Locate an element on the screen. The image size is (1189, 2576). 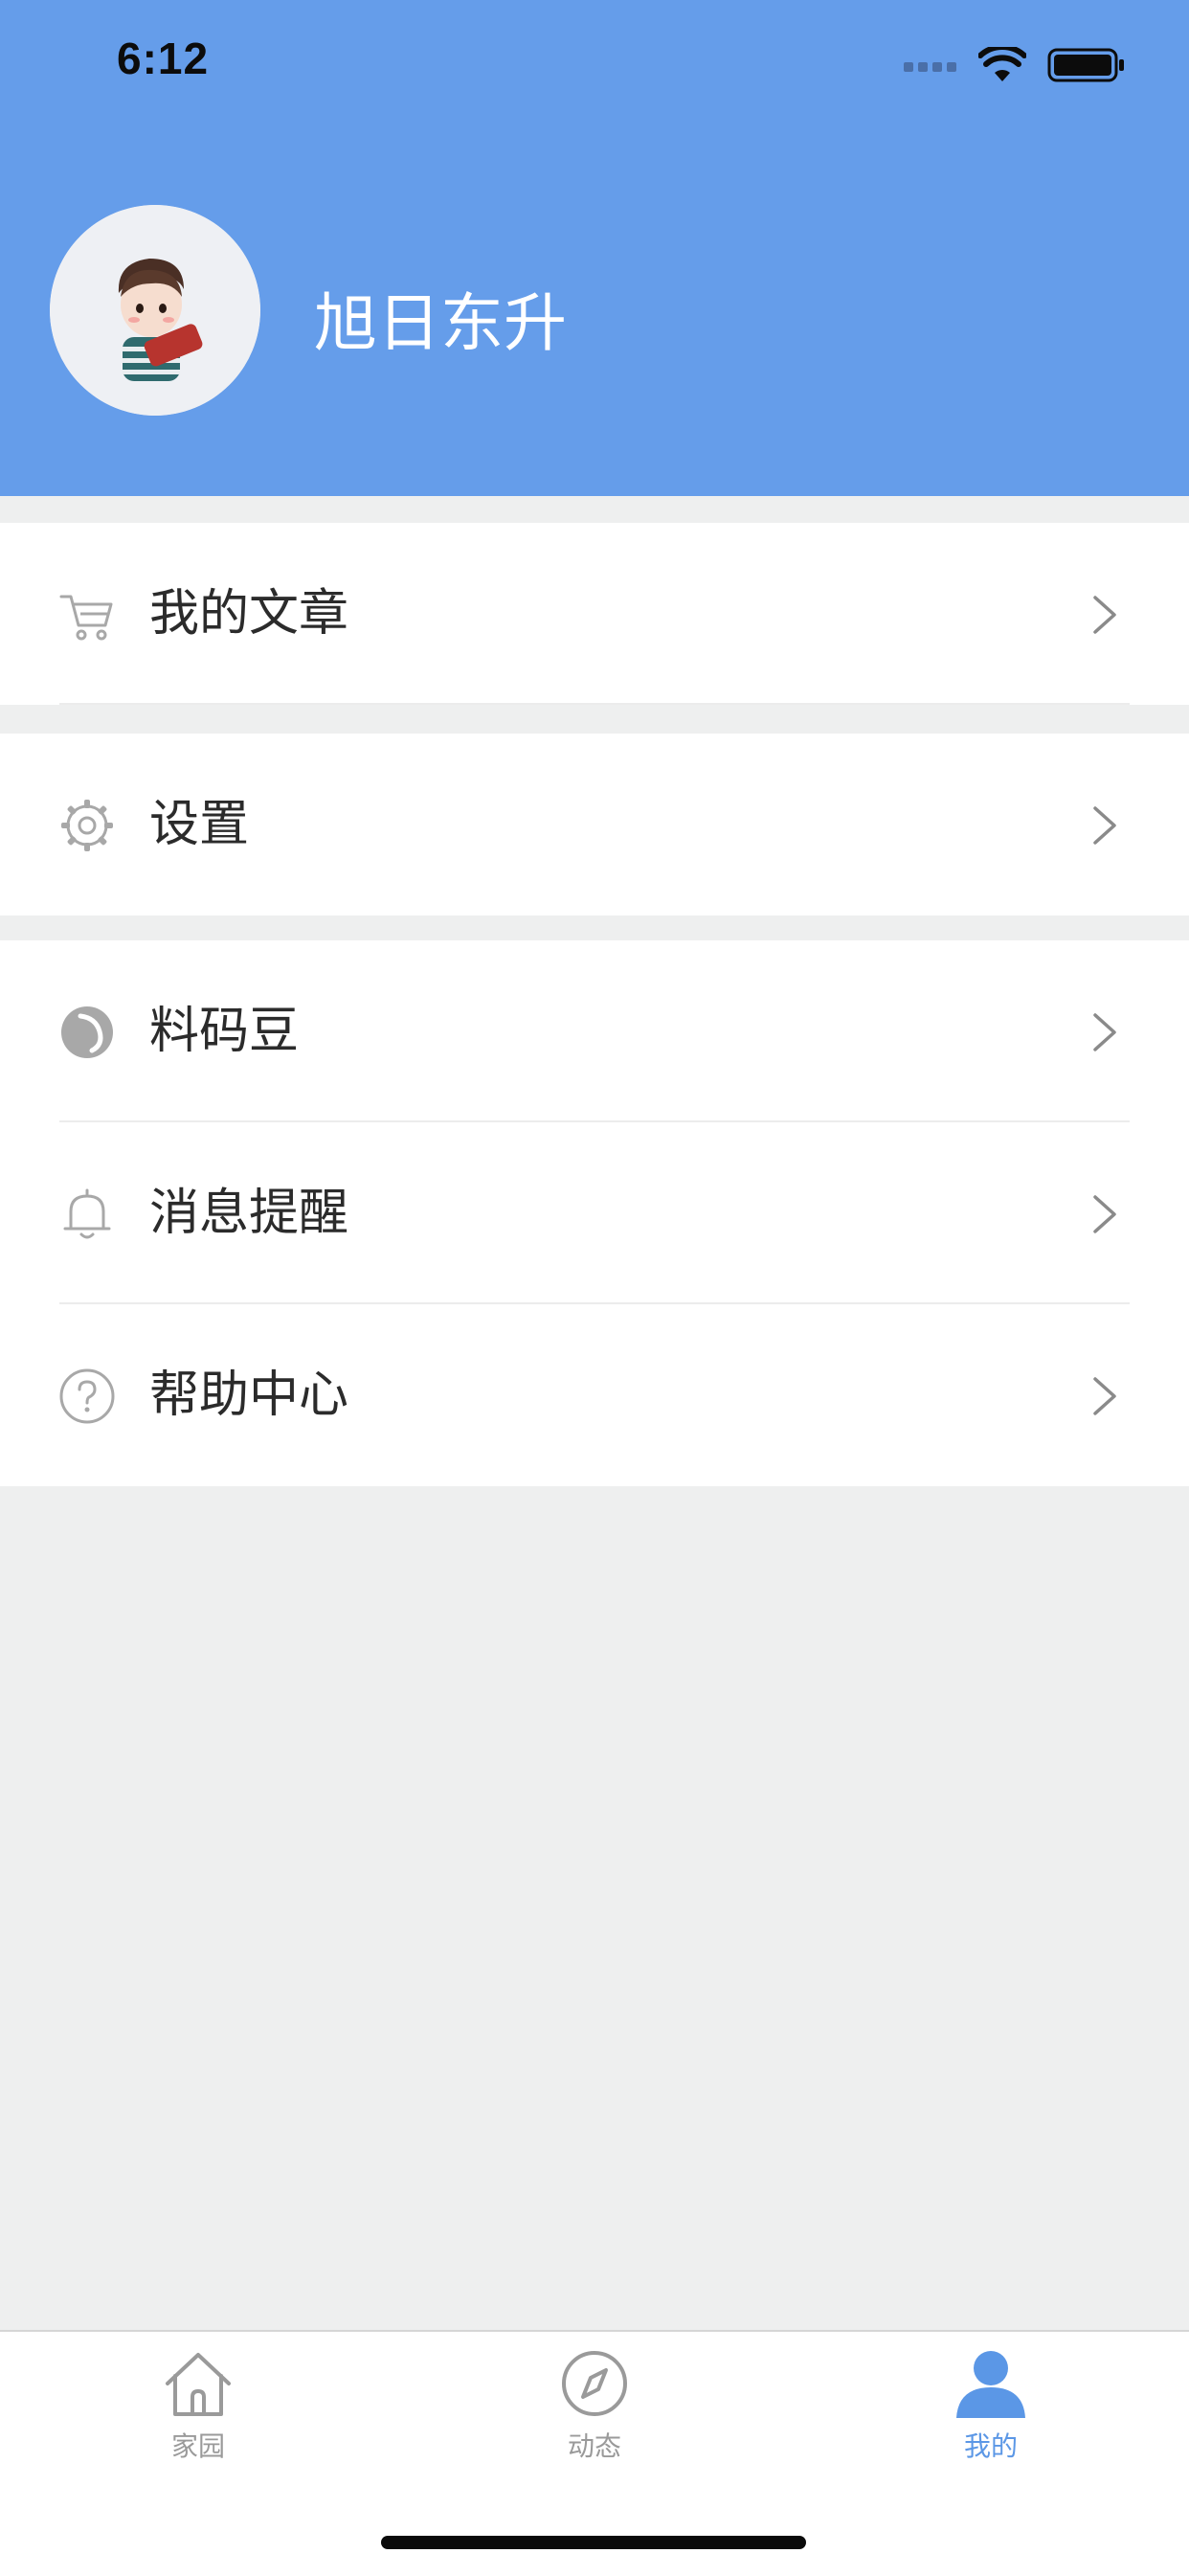
menu-item-label: 我的文章 is located at coordinates (249, 614).